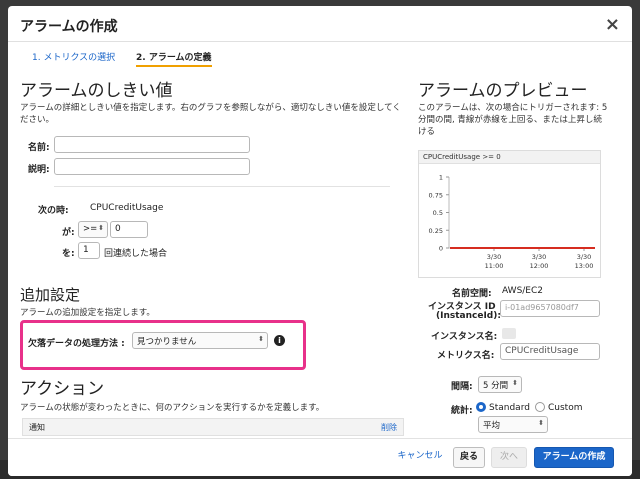 This screenshot has height=479, width=640. What do you see at coordinates (512, 222) in the screenshot?
I see `chart-plot: 10.750.50.2503/3011:003/3012:003/3013:00` at bounding box center [512, 222].